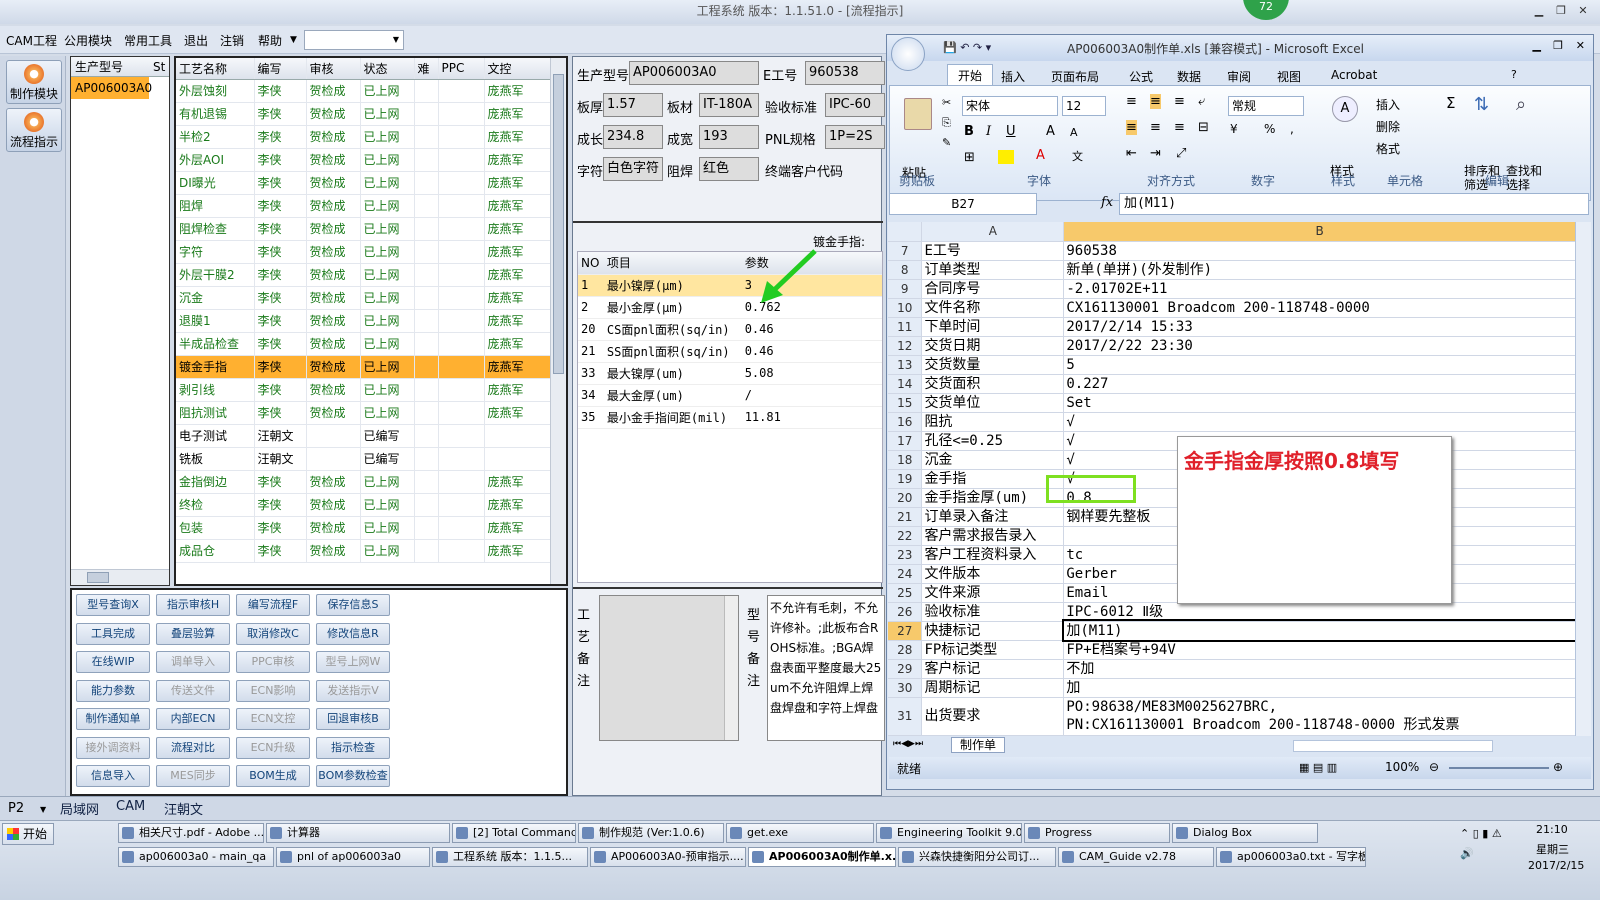  Describe the element at coordinates (215, 298) in the screenshot. I see `cell-process-name: 沉金` at that location.